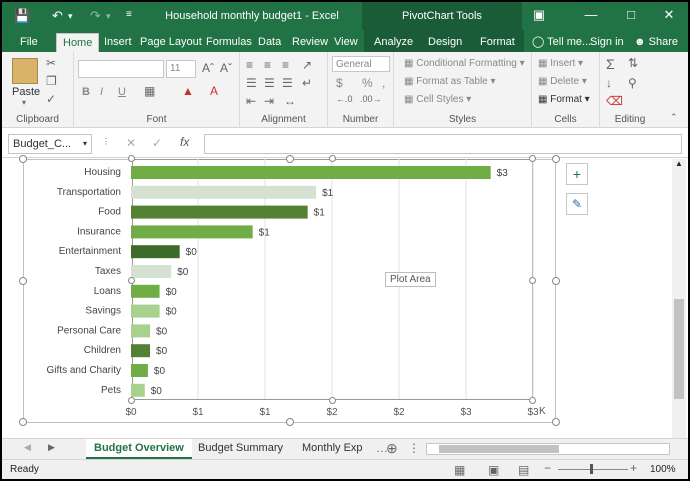 The height and width of the screenshot is (481, 690). I want to click on cell-styles-button: ▦ Cell Styles ▾, so click(437, 99).